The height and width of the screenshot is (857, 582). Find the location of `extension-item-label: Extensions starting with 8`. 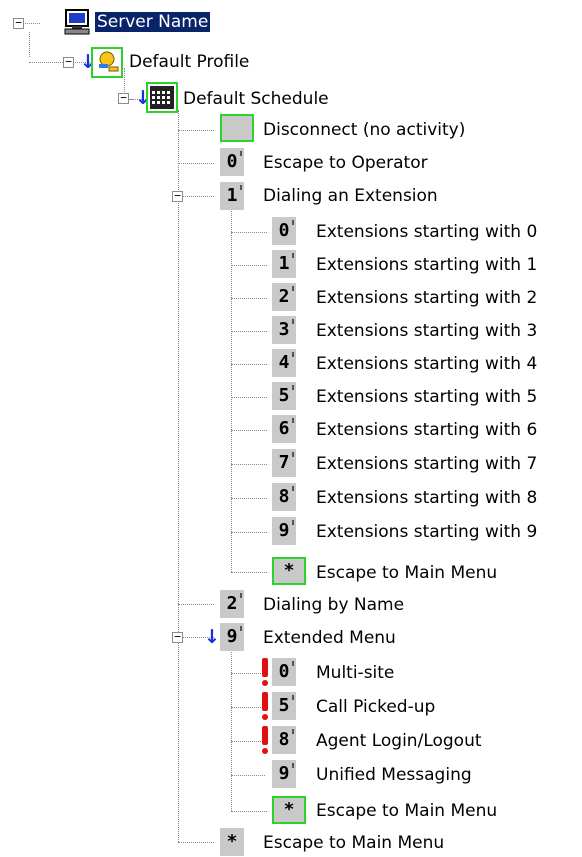

extension-item-label: Extensions starting with 8 is located at coordinates (426, 498).